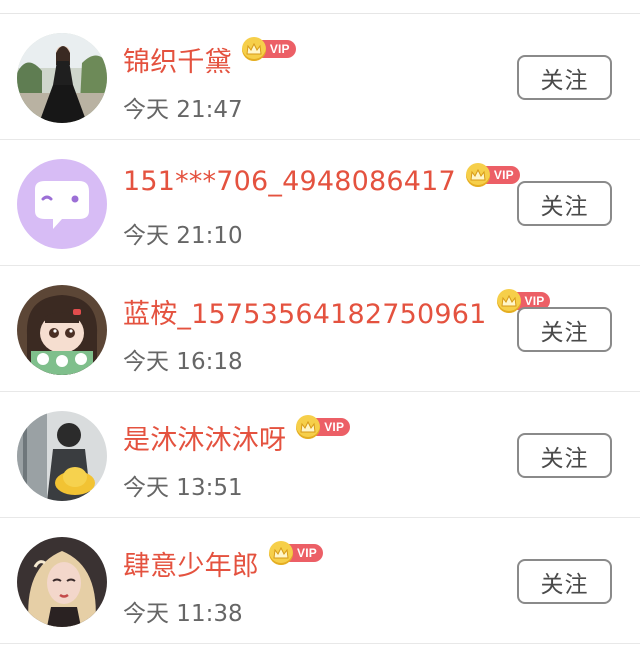 The image size is (640, 664). Describe the element at coordinates (305, 314) in the screenshot. I see `user-name-text: 蓝桉_15753564182750961` at that location.